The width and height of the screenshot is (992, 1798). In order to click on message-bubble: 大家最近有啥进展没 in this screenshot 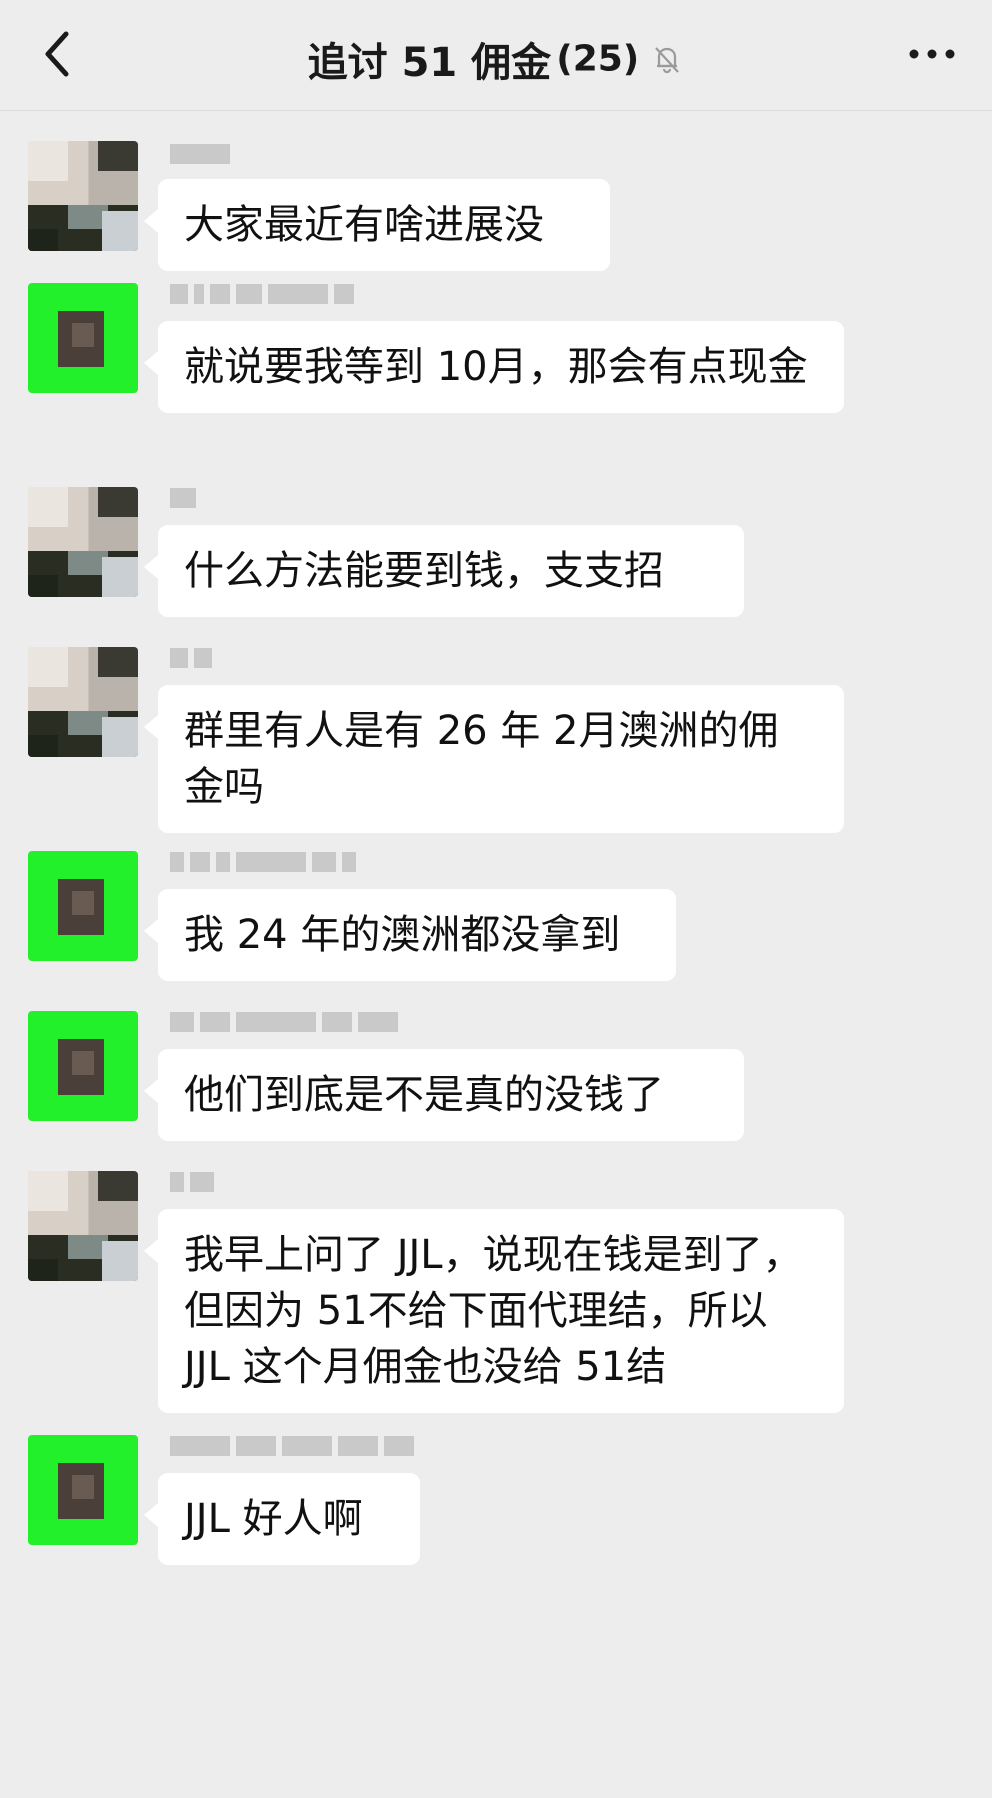, I will do `click(377, 225)`.